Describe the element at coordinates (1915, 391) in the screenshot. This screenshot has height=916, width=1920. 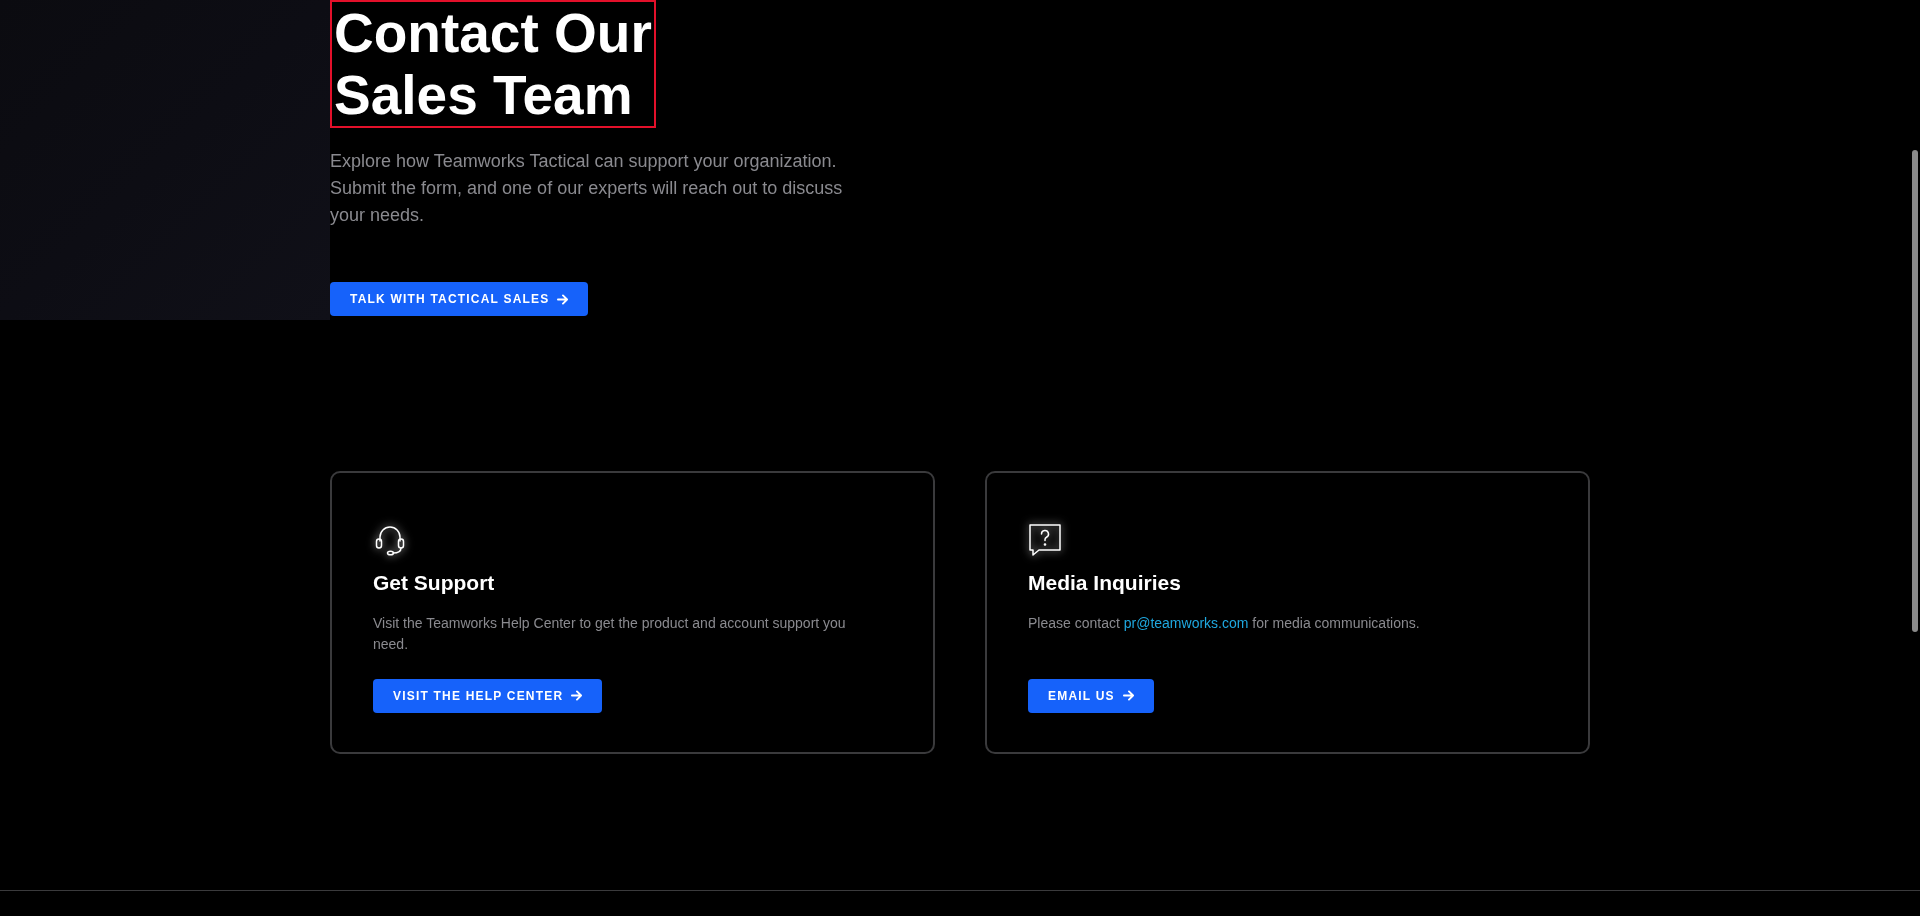
I see `scrollbar-thumb` at that location.